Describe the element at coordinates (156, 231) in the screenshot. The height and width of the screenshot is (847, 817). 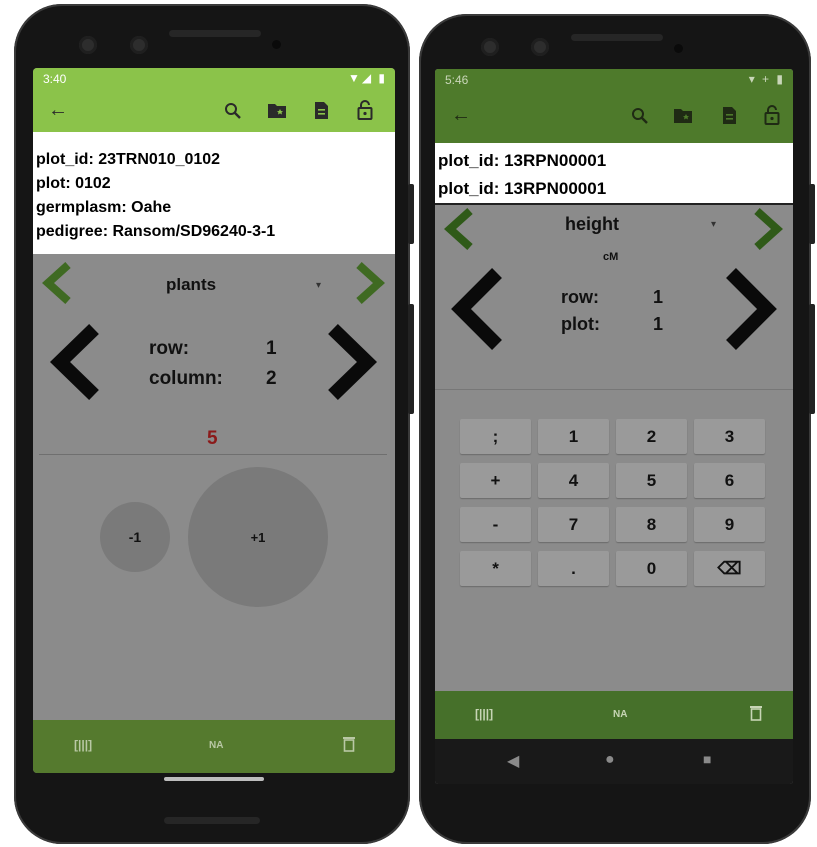
I see `info-line: pedigree: Ransom/SD96240-3-1` at that location.